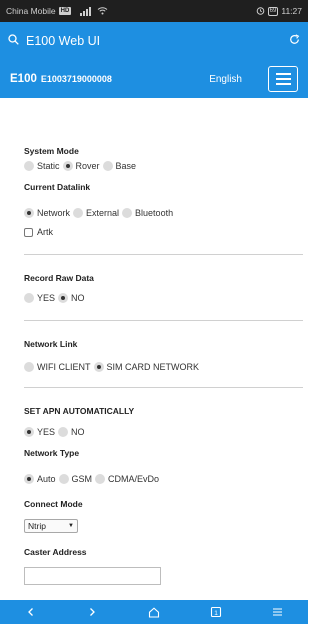 This screenshot has width=320, height=624. Describe the element at coordinates (76, 79) in the screenshot. I see `device-serial: E1003719000008` at that location.